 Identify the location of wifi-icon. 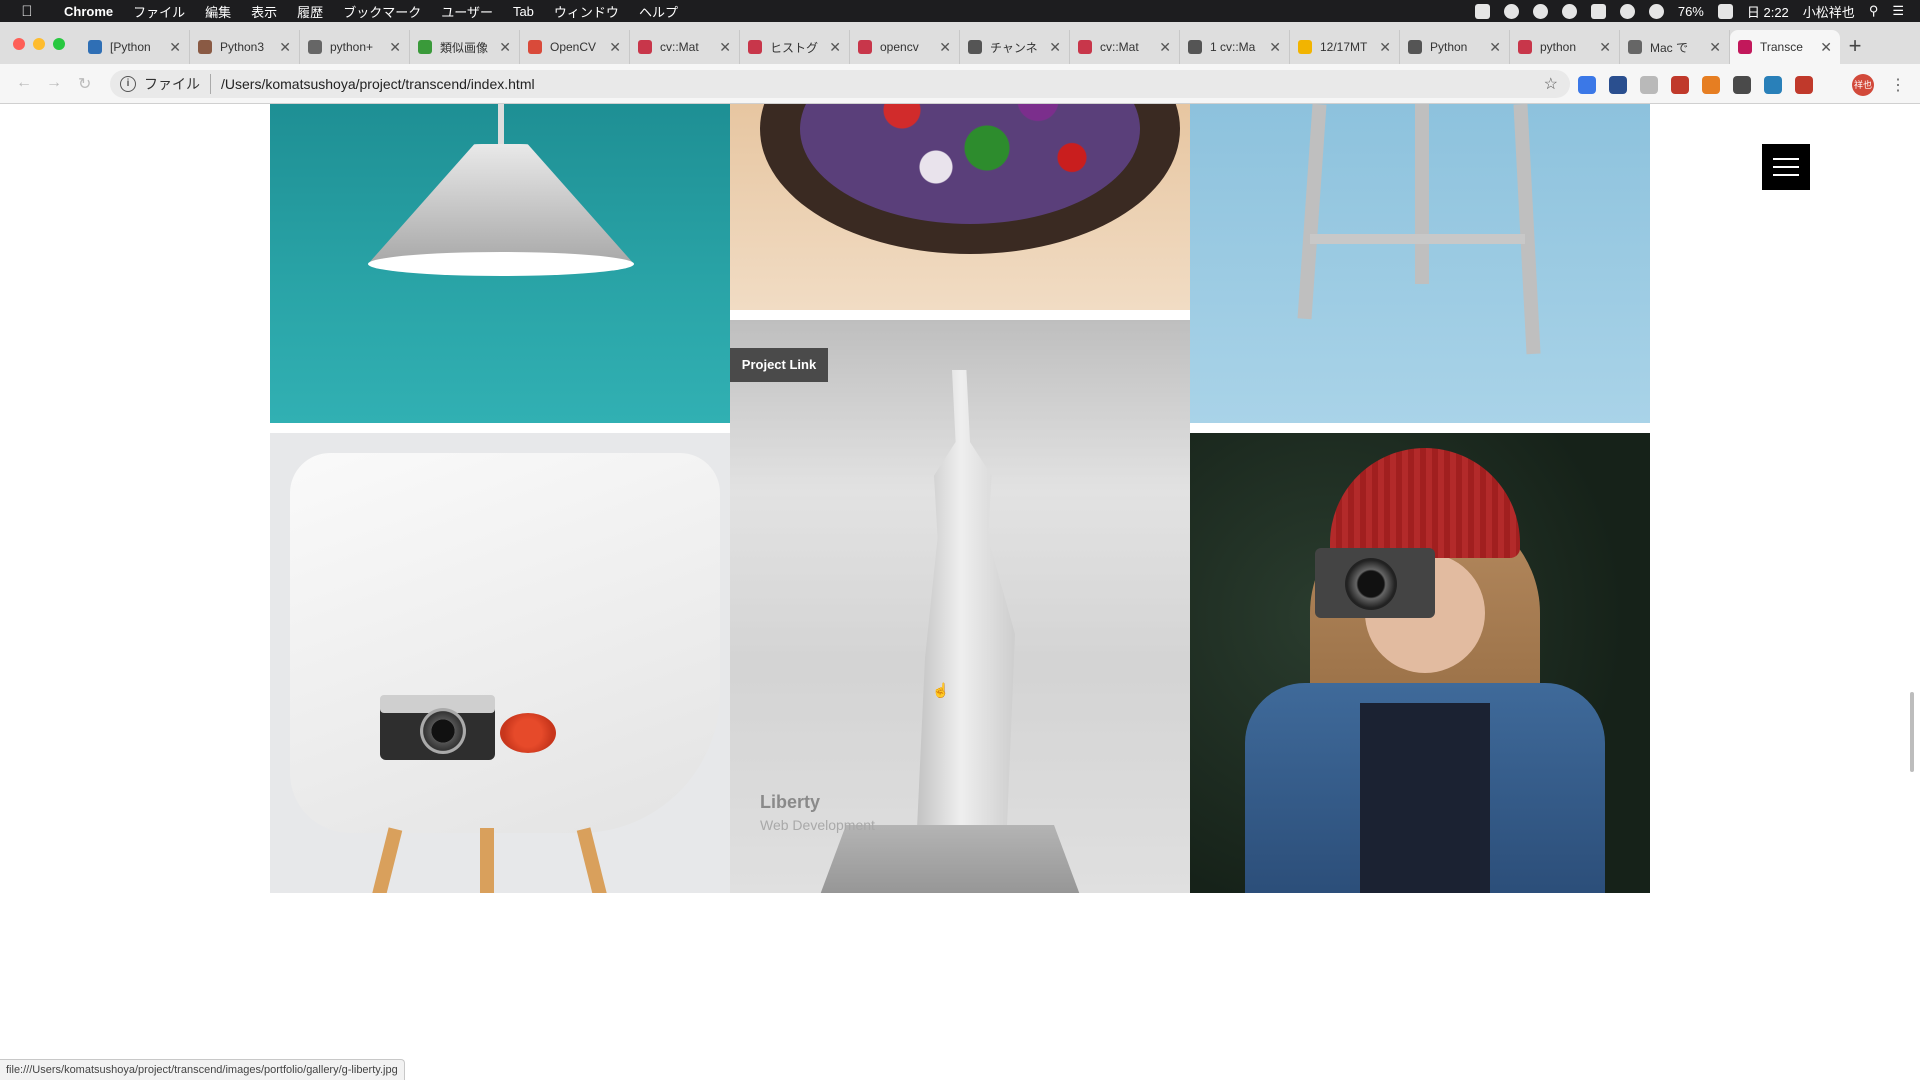
(1656, 11).